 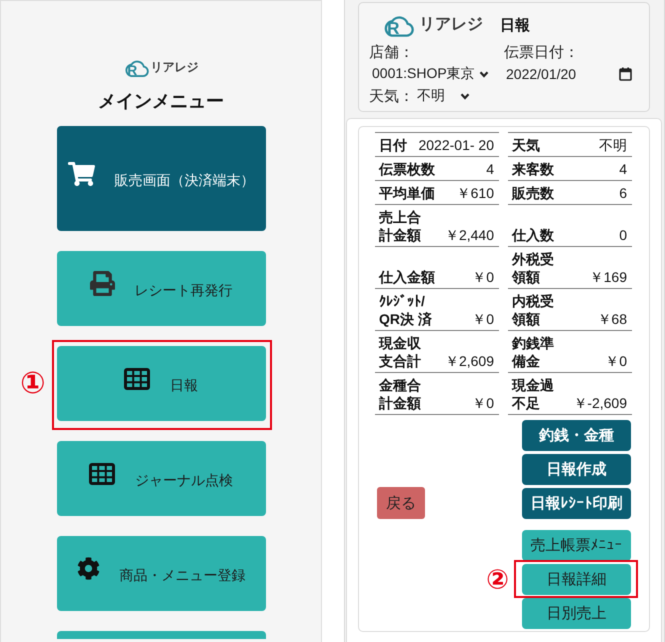 I want to click on summary-label: 釣銭準備金, so click(x=533, y=352).